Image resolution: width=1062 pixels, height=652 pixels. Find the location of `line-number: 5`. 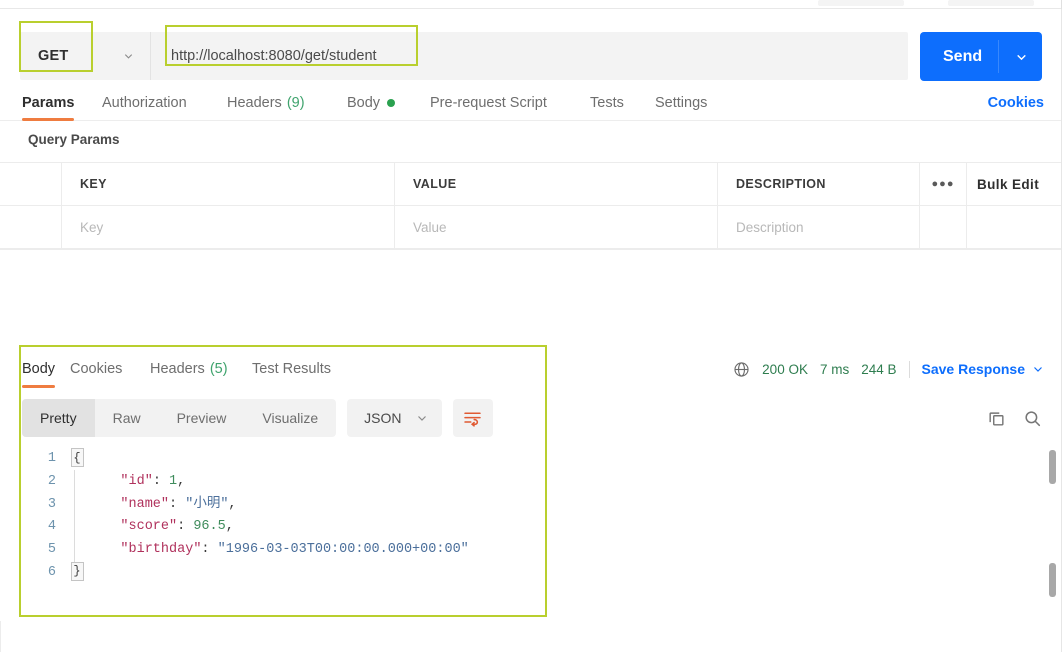

line-number: 5 is located at coordinates (51, 550).